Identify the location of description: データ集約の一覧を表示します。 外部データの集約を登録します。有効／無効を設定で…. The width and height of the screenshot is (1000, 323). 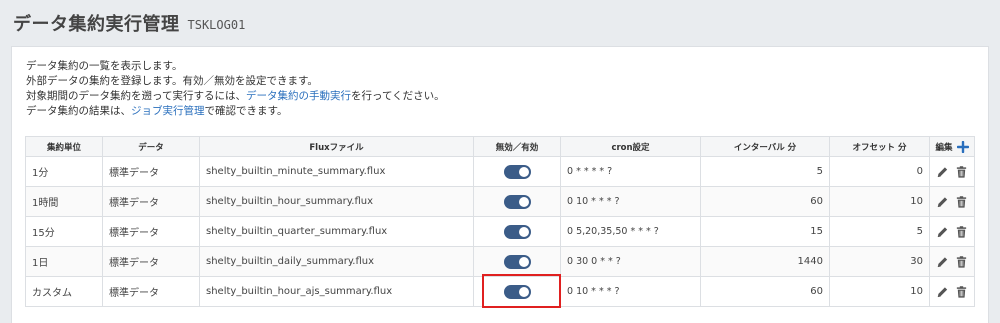
(235, 89).